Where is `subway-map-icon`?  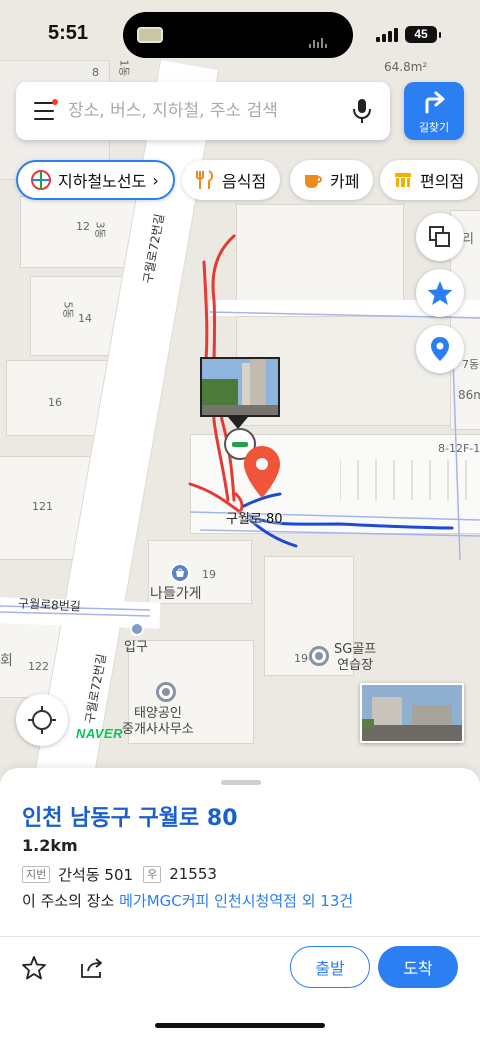
subway-map-icon is located at coordinates (41, 180).